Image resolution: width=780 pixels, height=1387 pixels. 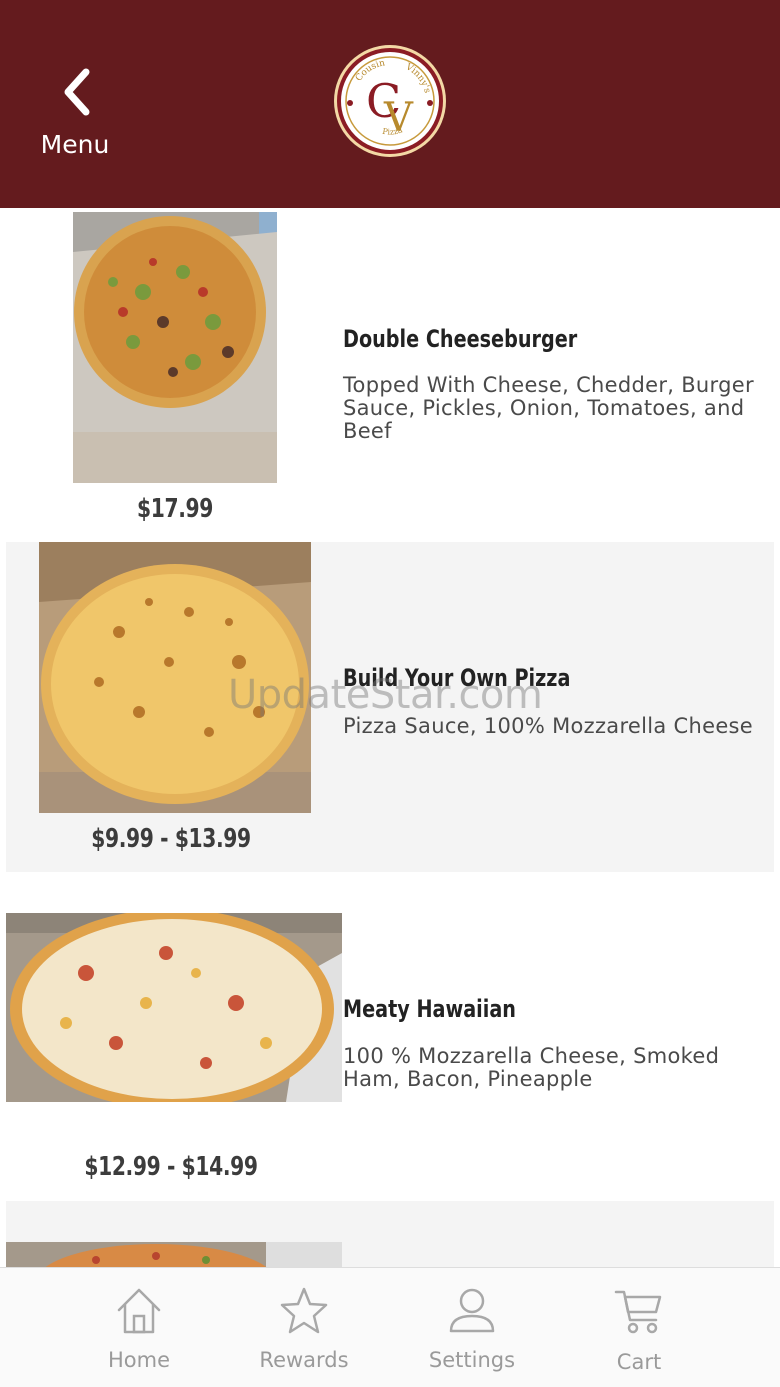 I want to click on tab-rewards: Rewards, so click(x=304, y=1327).